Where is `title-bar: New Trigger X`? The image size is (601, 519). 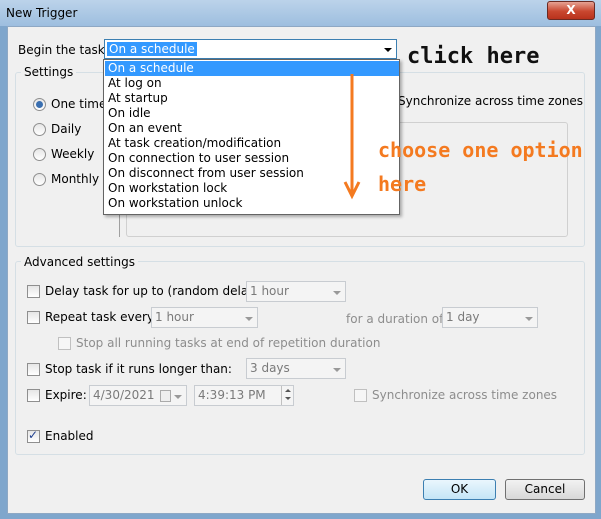
title-bar: New Trigger X is located at coordinates (300, 13).